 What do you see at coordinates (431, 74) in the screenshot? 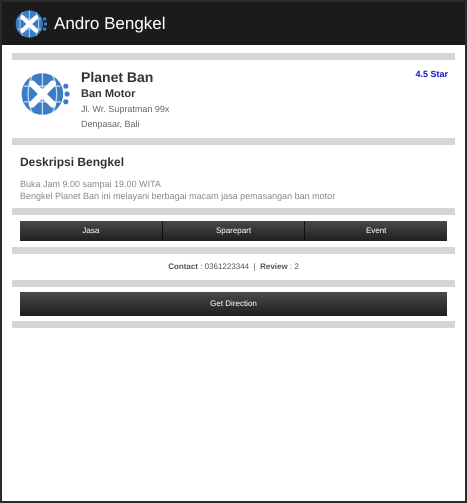
I see `rating: 4.5 Star` at bounding box center [431, 74].